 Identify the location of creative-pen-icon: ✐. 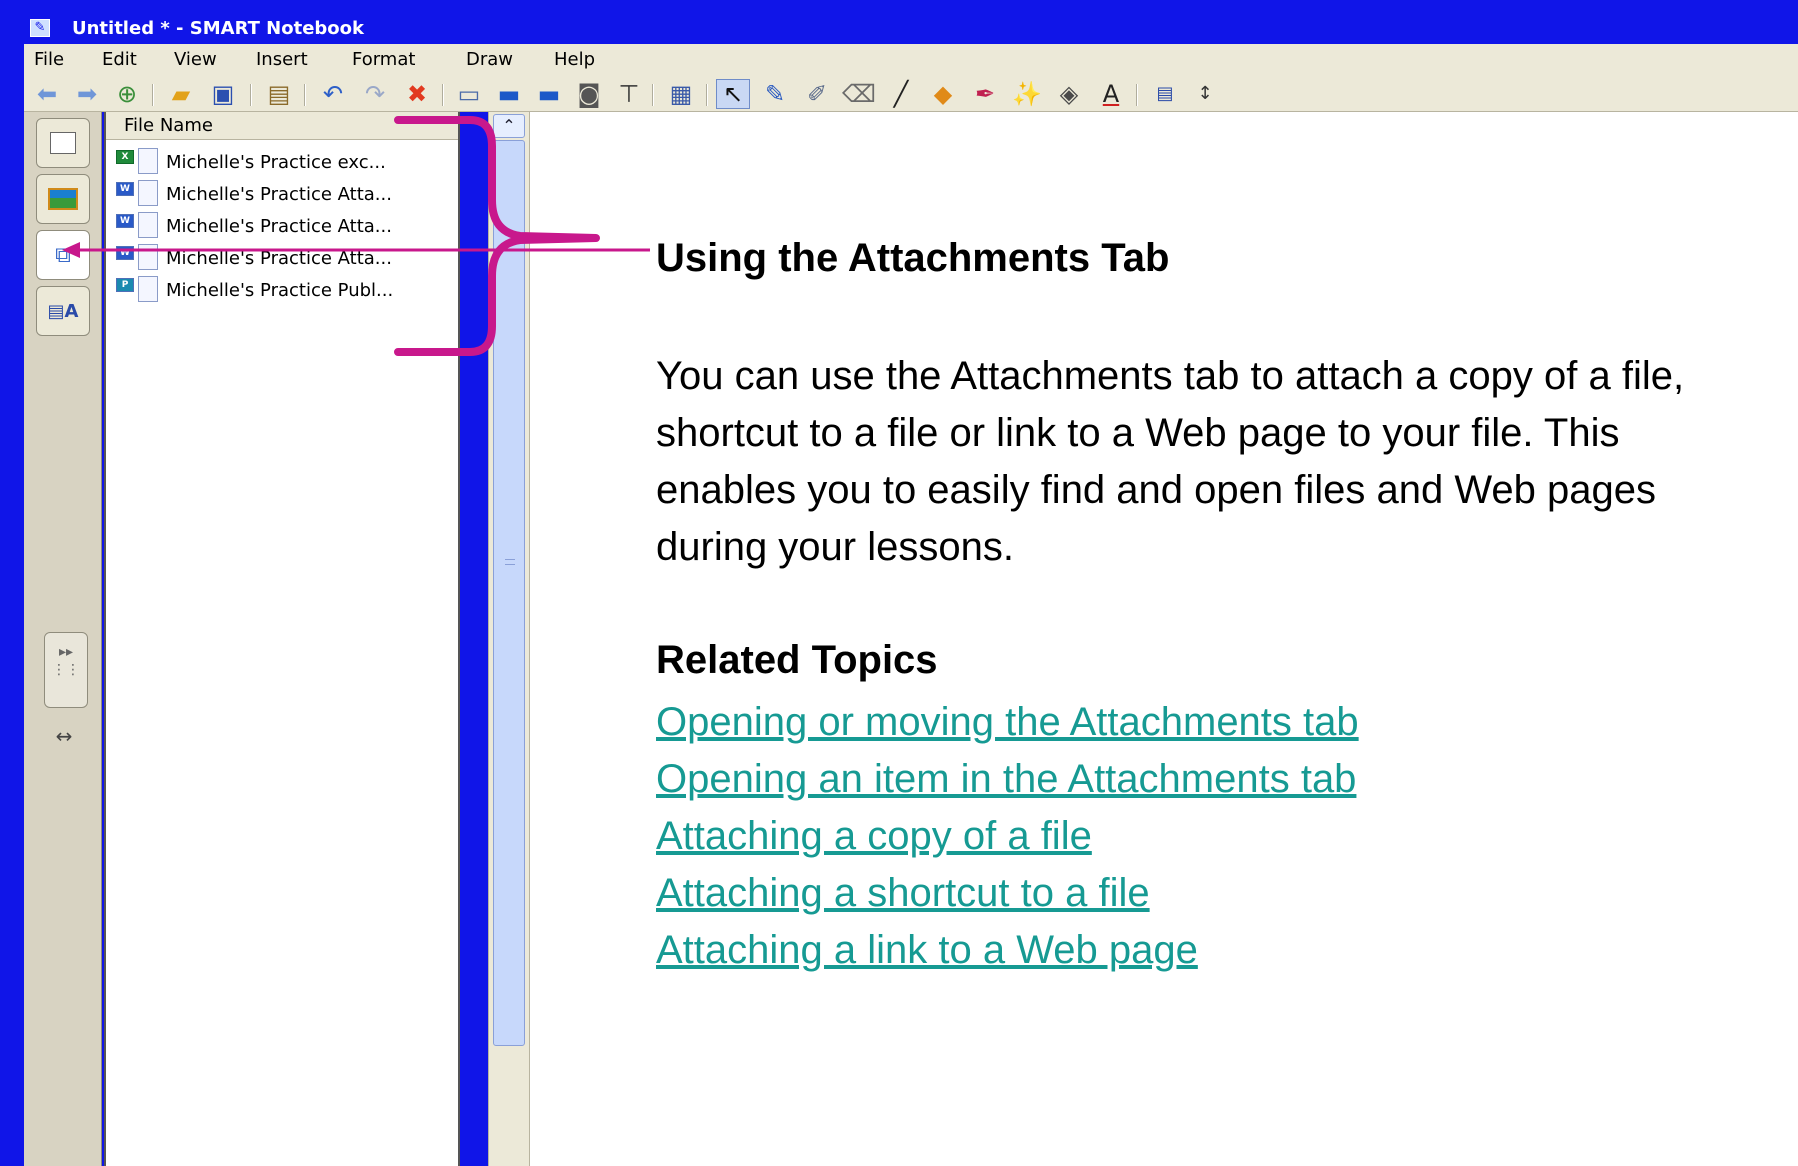
(817, 94).